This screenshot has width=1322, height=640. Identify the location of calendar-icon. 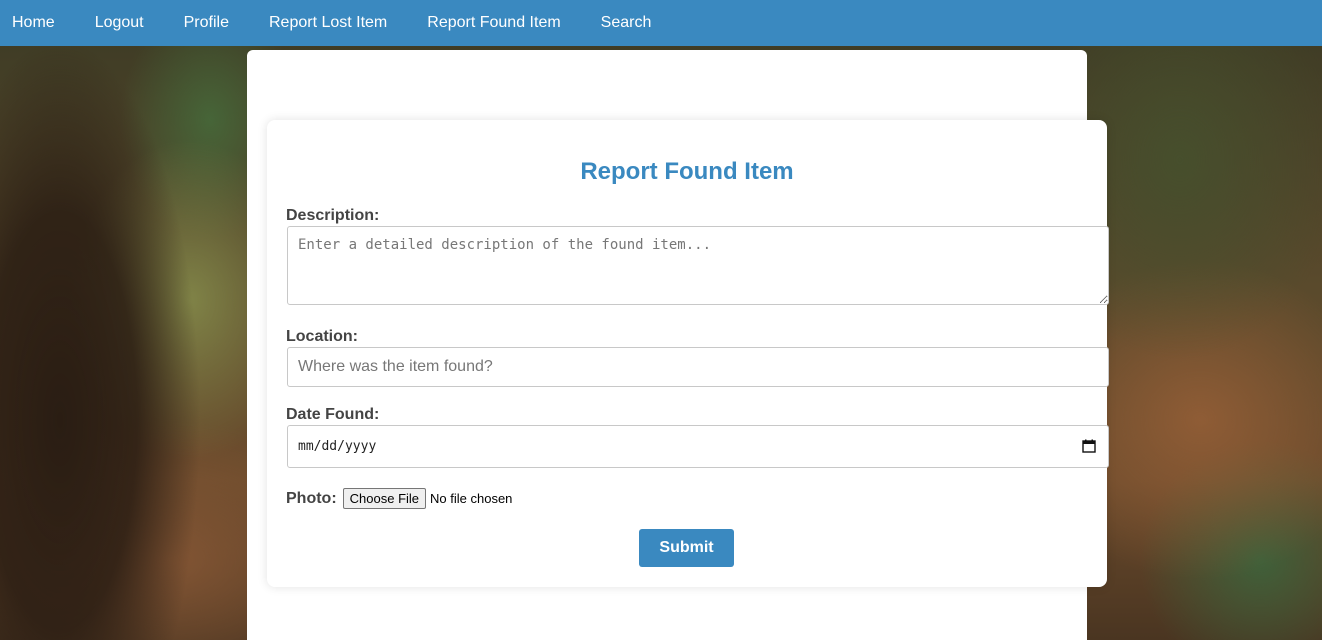
(1089, 446).